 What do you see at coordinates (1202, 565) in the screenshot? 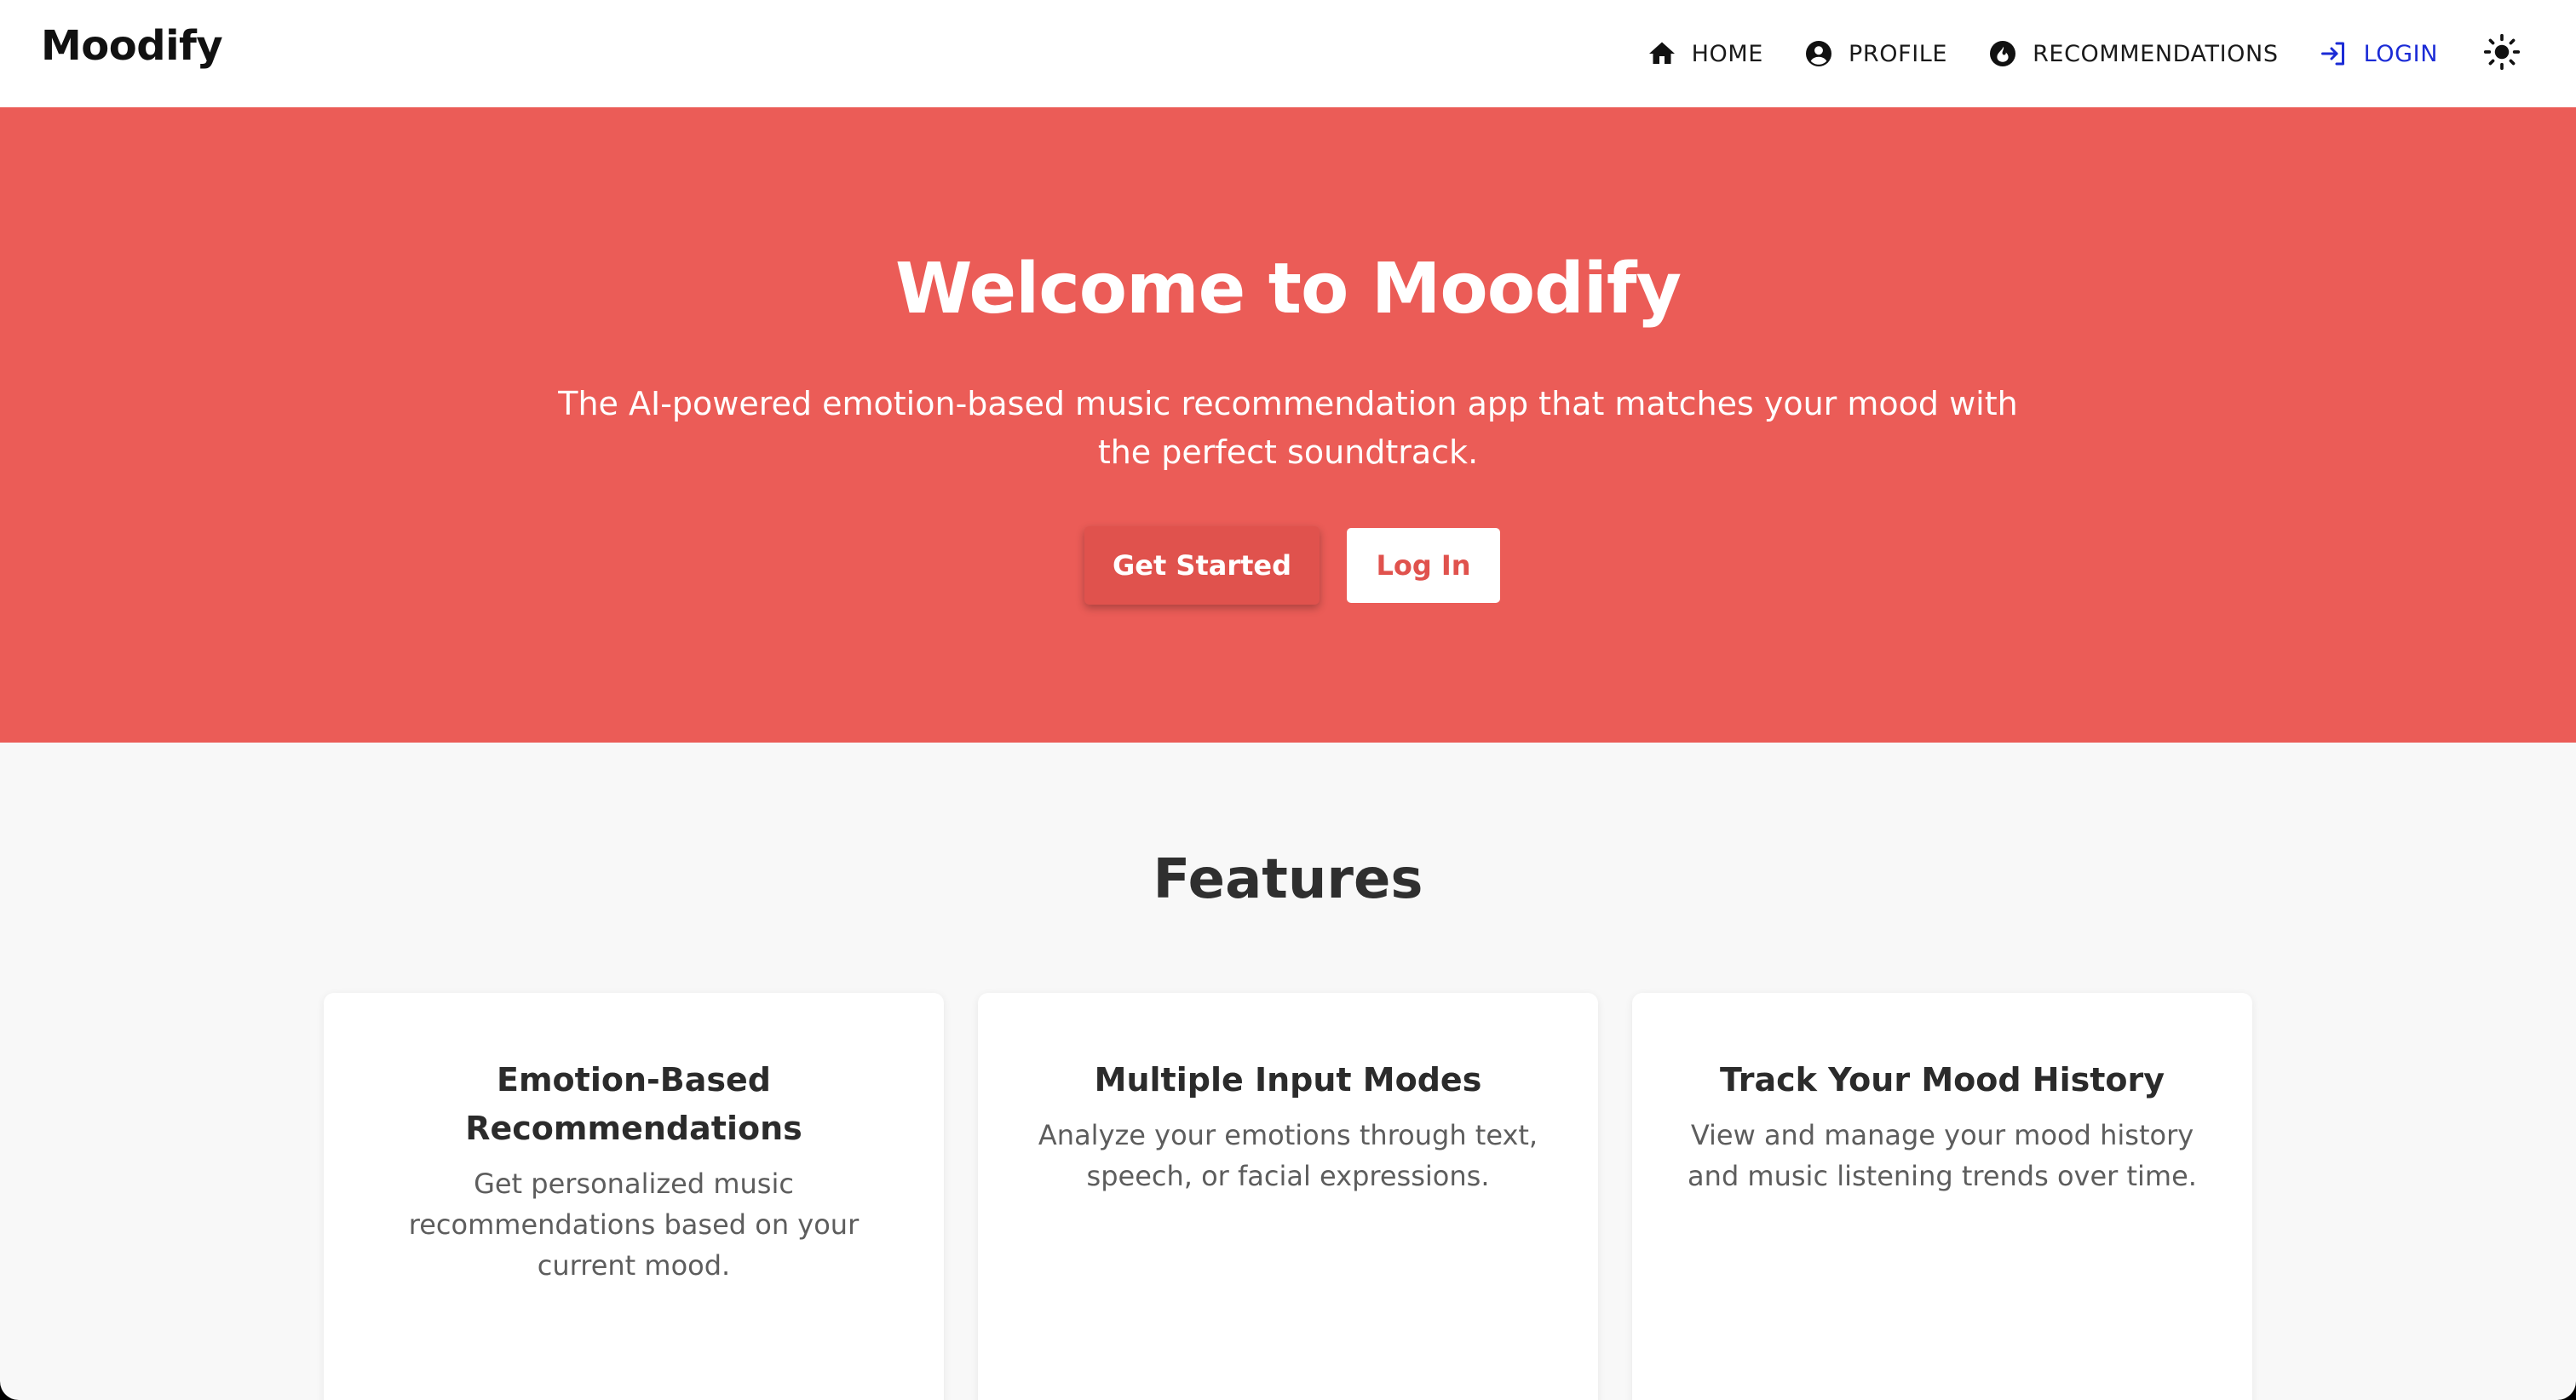
I see `get-started-button: Get Started` at bounding box center [1202, 565].